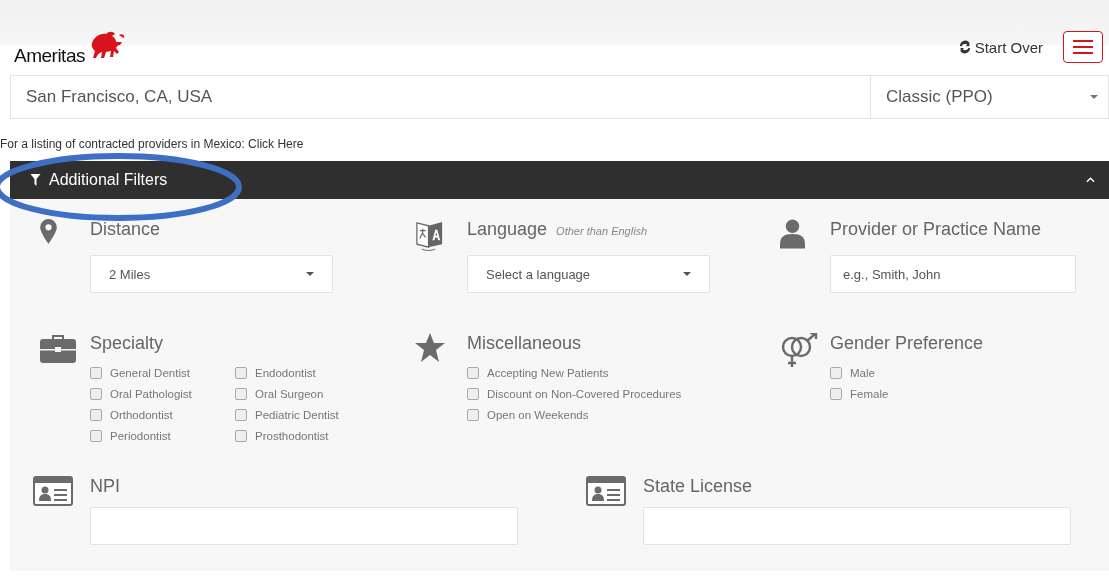 The width and height of the screenshot is (1109, 578). I want to click on filter-heading: Provider or Practice Name, so click(936, 229).